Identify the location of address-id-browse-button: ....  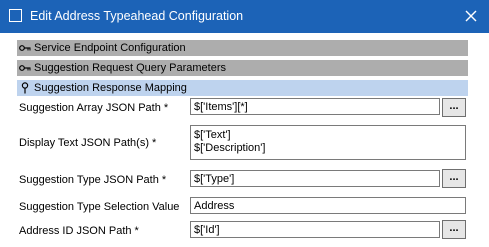
(454, 229).